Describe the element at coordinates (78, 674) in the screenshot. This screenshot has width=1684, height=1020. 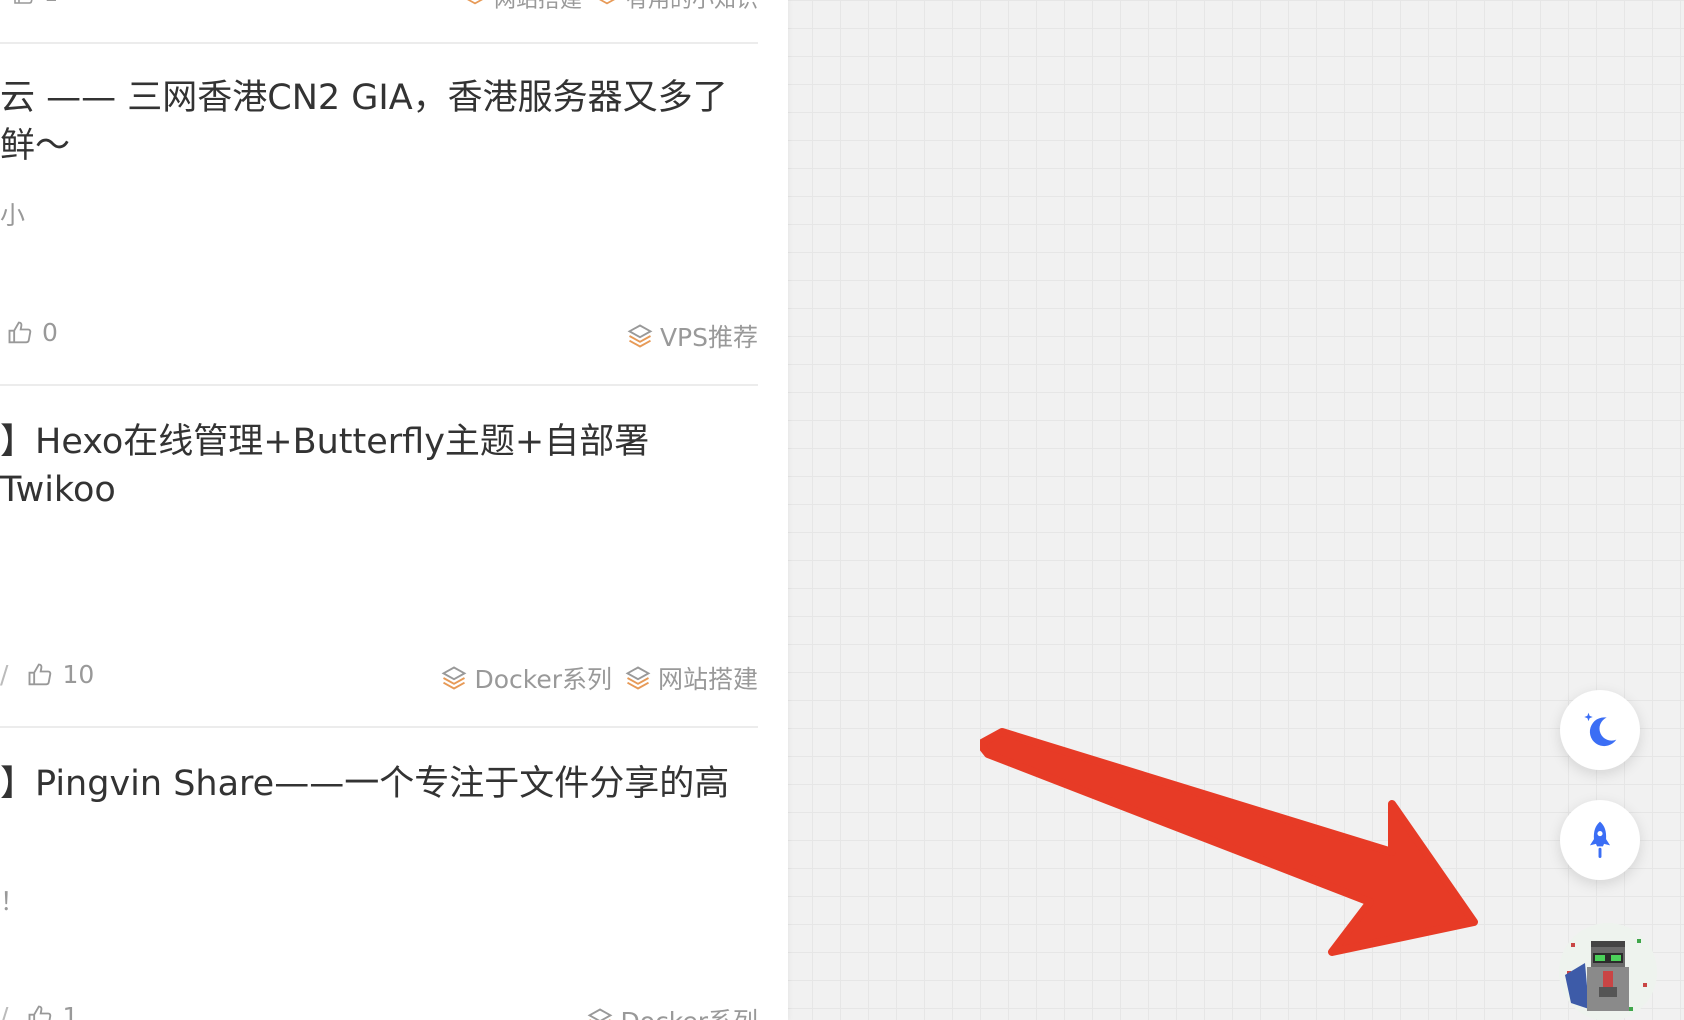
I see `like-count: 10` at that location.